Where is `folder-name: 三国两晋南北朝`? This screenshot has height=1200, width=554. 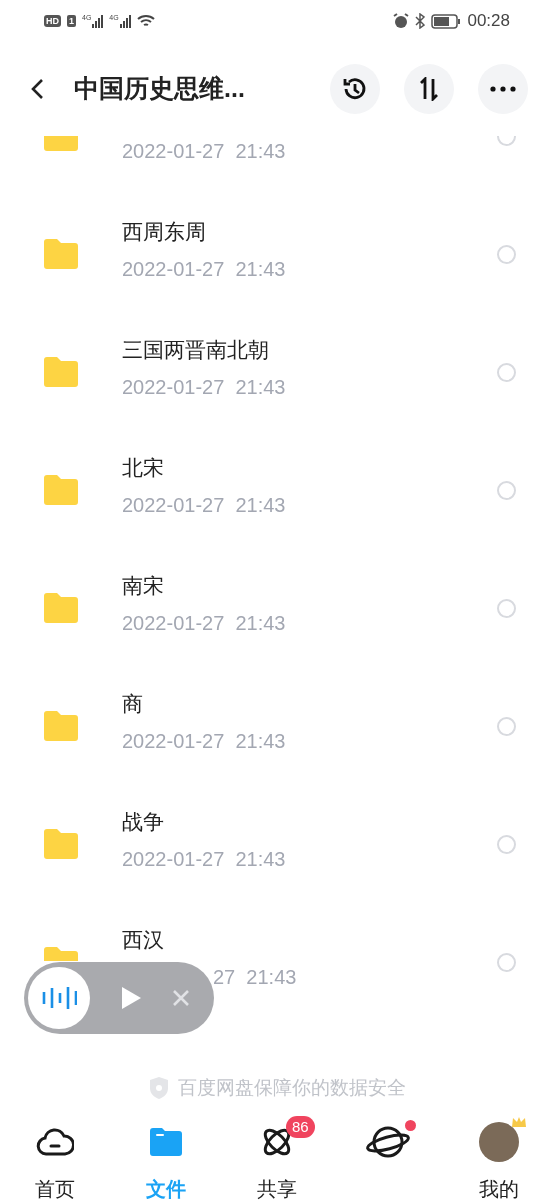 folder-name: 三国两晋南北朝 is located at coordinates (196, 350).